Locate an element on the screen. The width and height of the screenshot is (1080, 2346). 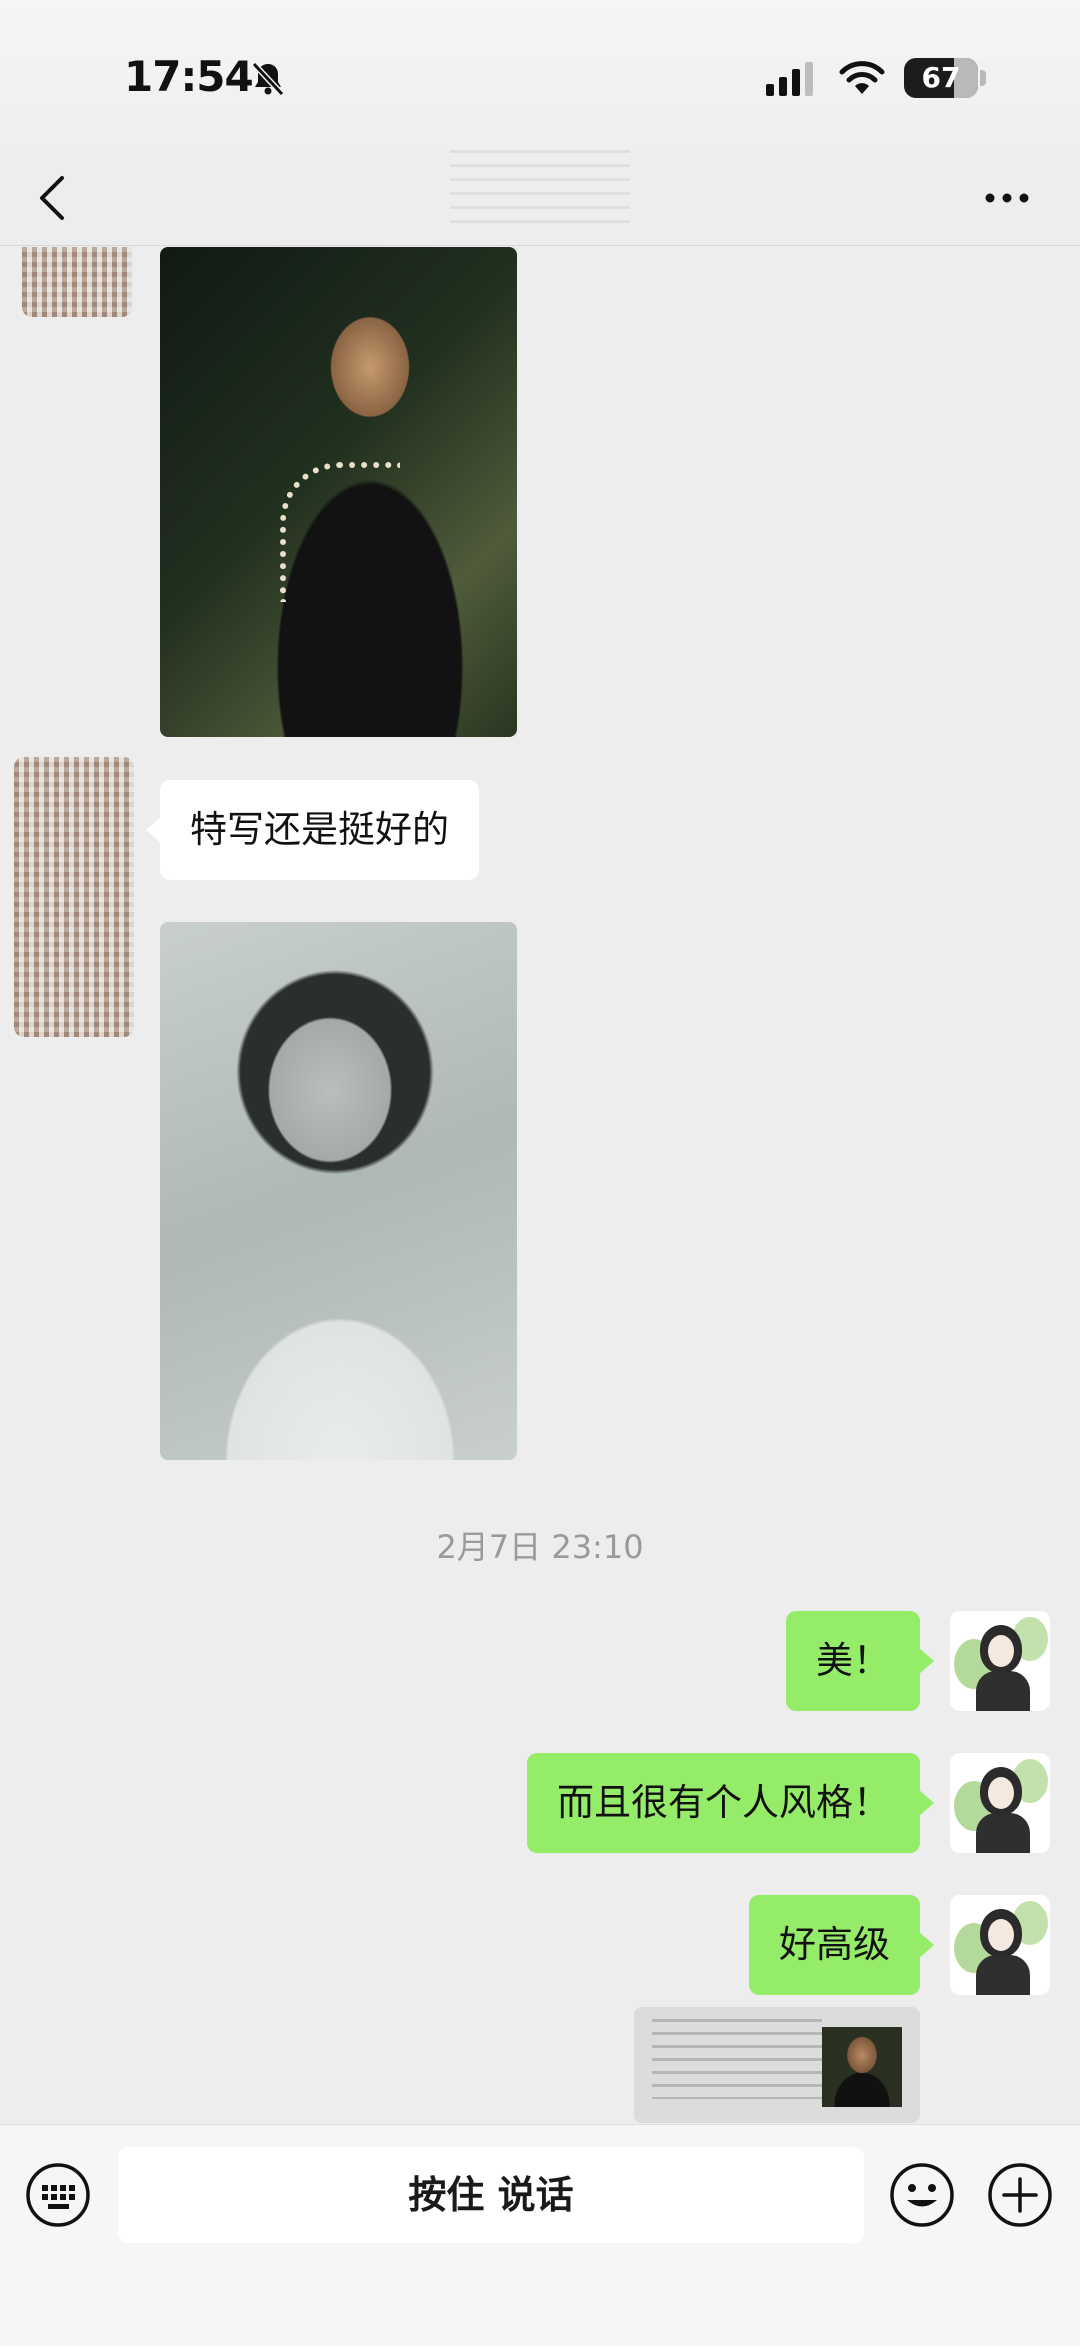
photo-necklace is located at coordinates (340, 532).